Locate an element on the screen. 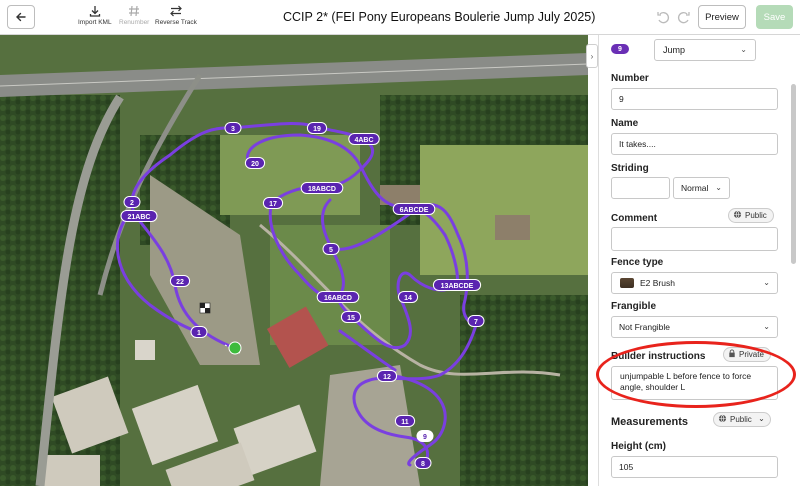  fence-marker-label: 4ABC is located at coordinates (363, 140).